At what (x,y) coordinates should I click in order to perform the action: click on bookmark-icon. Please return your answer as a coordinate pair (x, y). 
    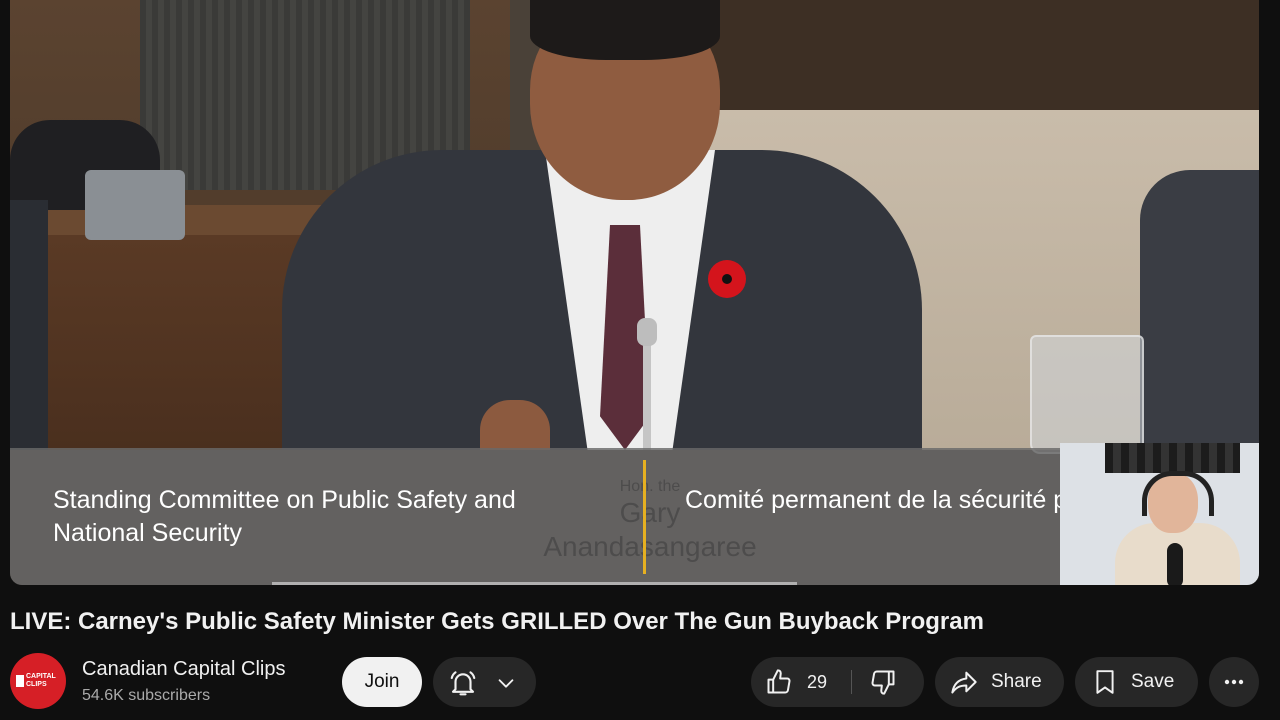
    Looking at the image, I should click on (1105, 684).